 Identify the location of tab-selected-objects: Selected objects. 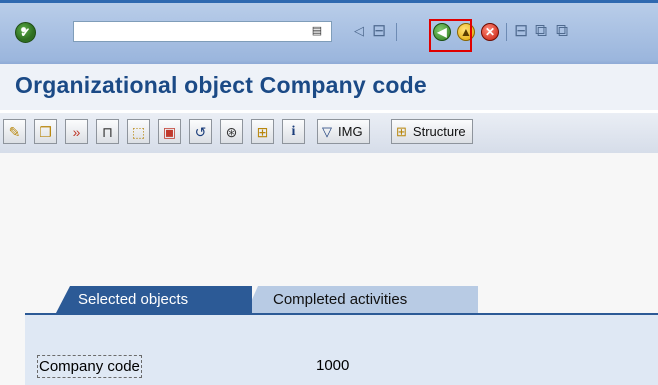
(154, 299).